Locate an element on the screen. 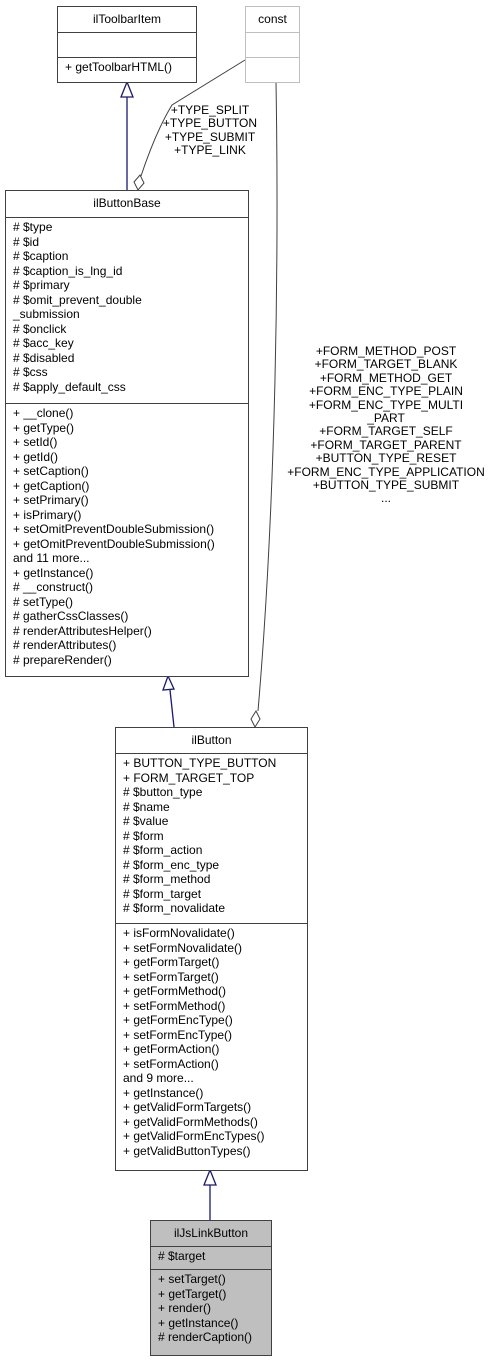  class-method: + setTarget() is located at coordinates (192, 1279).